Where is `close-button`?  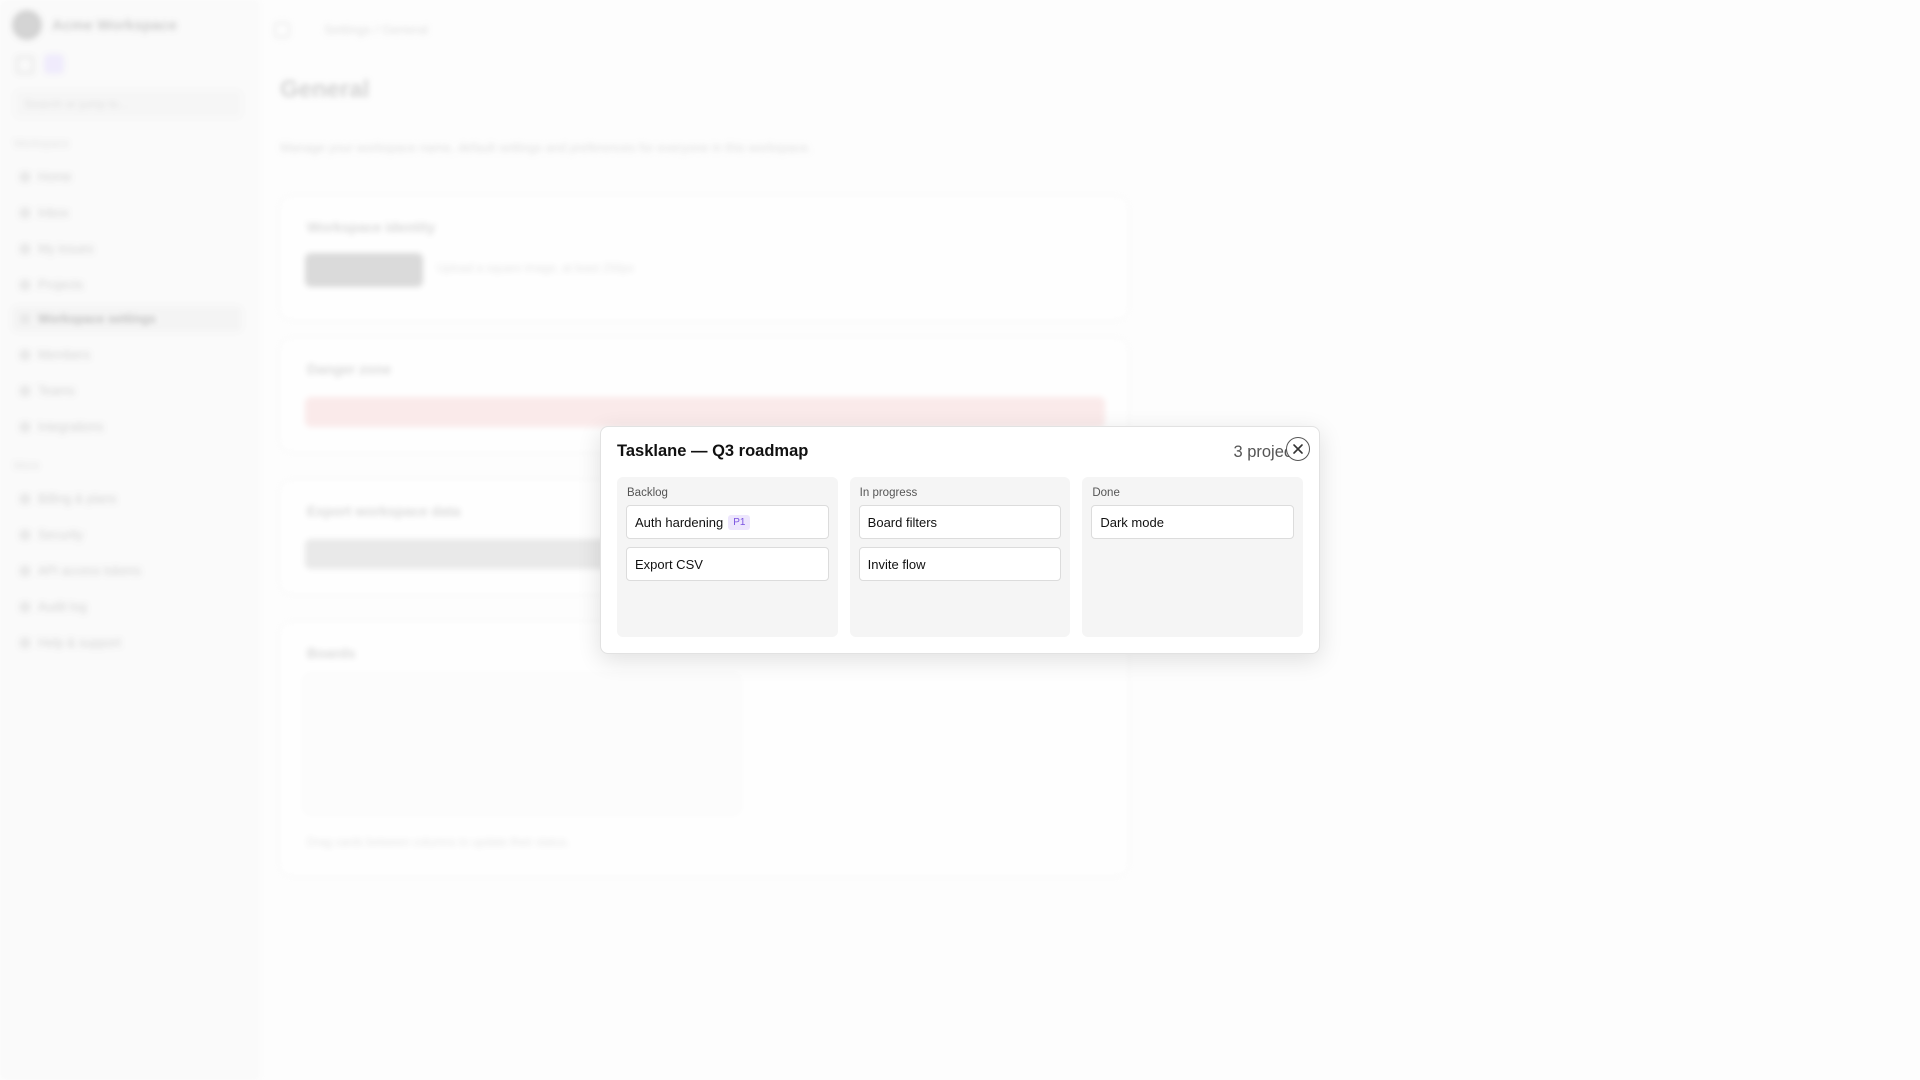 close-button is located at coordinates (1298, 449).